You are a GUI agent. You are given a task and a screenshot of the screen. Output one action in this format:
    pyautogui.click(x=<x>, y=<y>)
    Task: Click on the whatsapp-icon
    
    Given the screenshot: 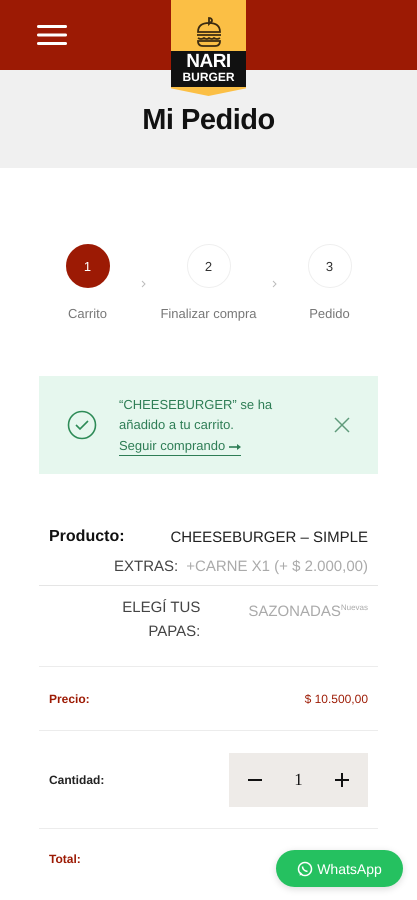 What is the action you would take?
    pyautogui.click(x=305, y=868)
    